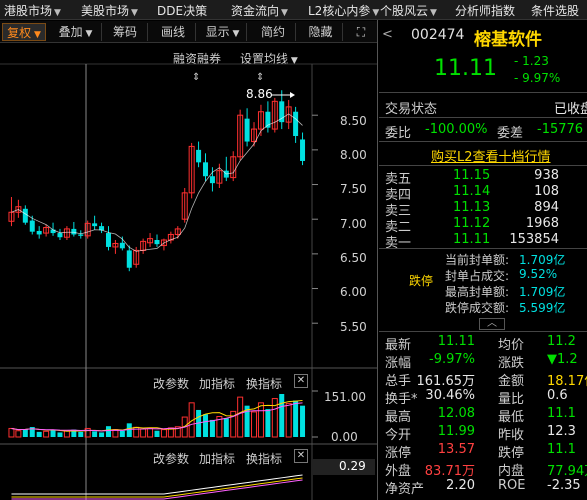 The width and height of the screenshot is (587, 500). What do you see at coordinates (472, 207) in the screenshot?
I see `ask-price: 11.13` at bounding box center [472, 207].